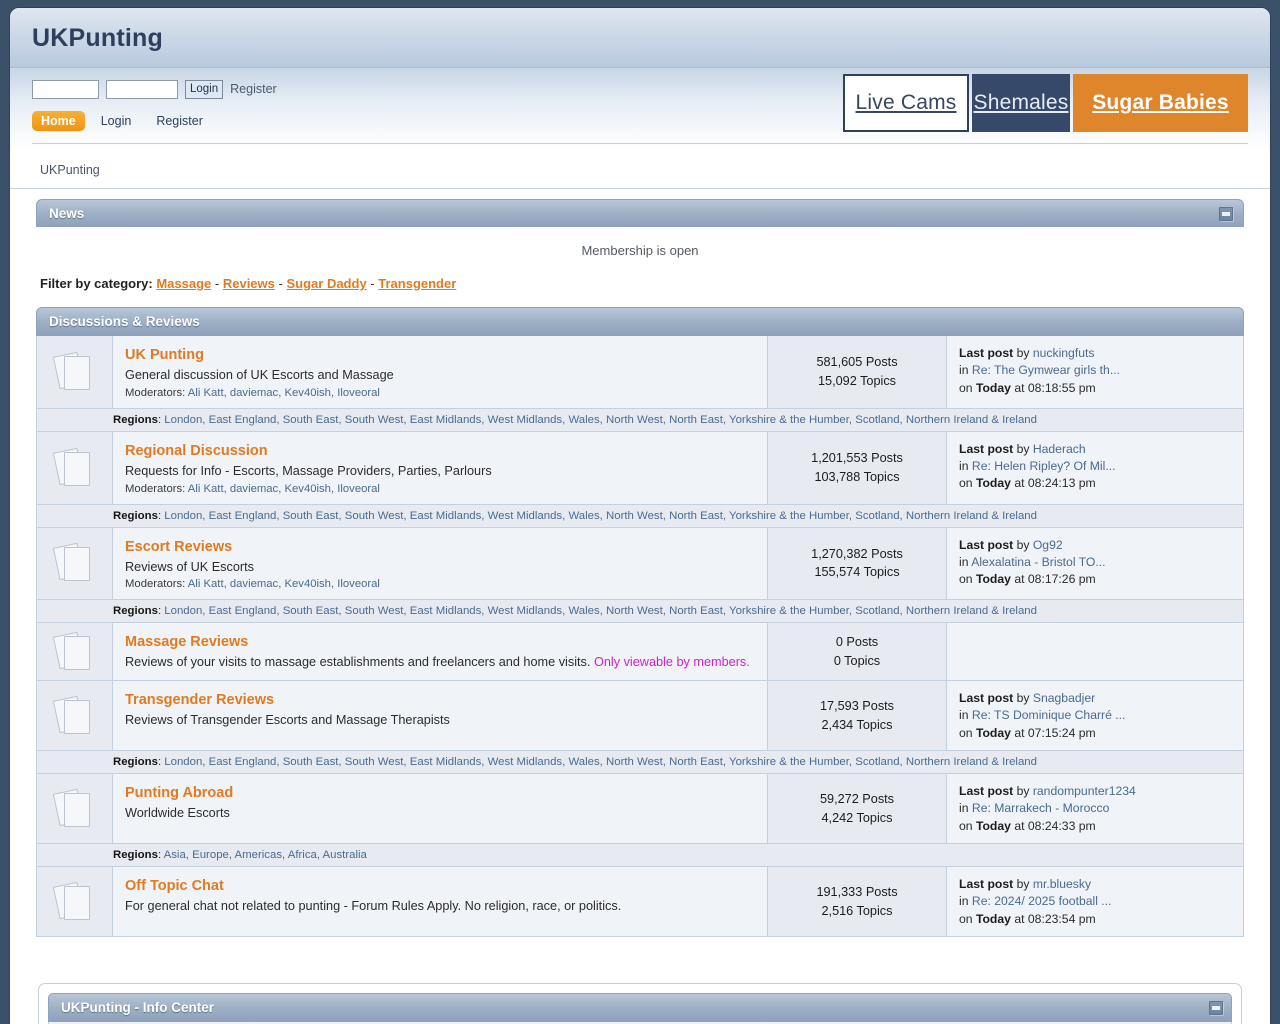 The width and height of the screenshot is (1280, 1024). What do you see at coordinates (1059, 449) in the screenshot?
I see `last-post-author: Haderach` at bounding box center [1059, 449].